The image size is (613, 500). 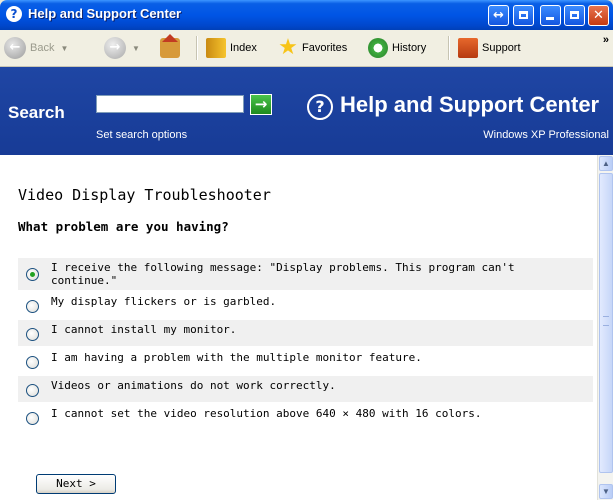 What do you see at coordinates (306, 15) in the screenshot?
I see `title-bar: ? Help and Support Center ↔ ✕` at bounding box center [306, 15].